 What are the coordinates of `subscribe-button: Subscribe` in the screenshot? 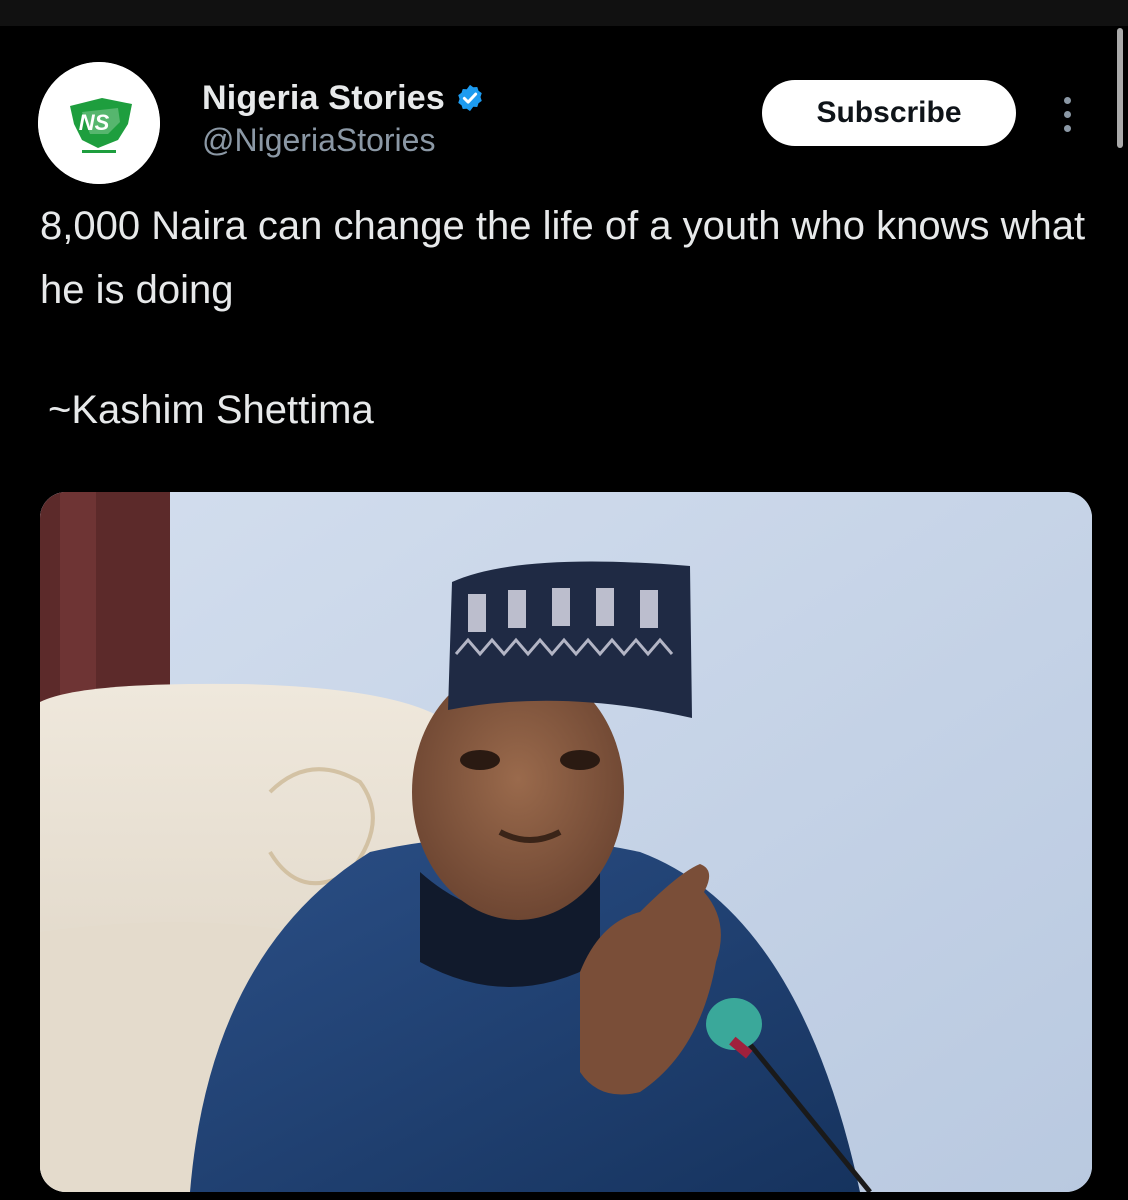 It's located at (889, 113).